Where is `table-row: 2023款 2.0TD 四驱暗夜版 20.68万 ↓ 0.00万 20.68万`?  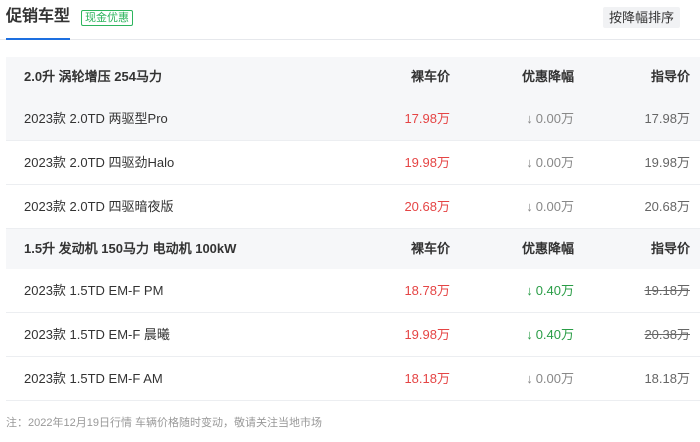 table-row: 2023款 2.0TD 四驱暗夜版 20.68万 ↓ 0.00万 20.68万 is located at coordinates (353, 207).